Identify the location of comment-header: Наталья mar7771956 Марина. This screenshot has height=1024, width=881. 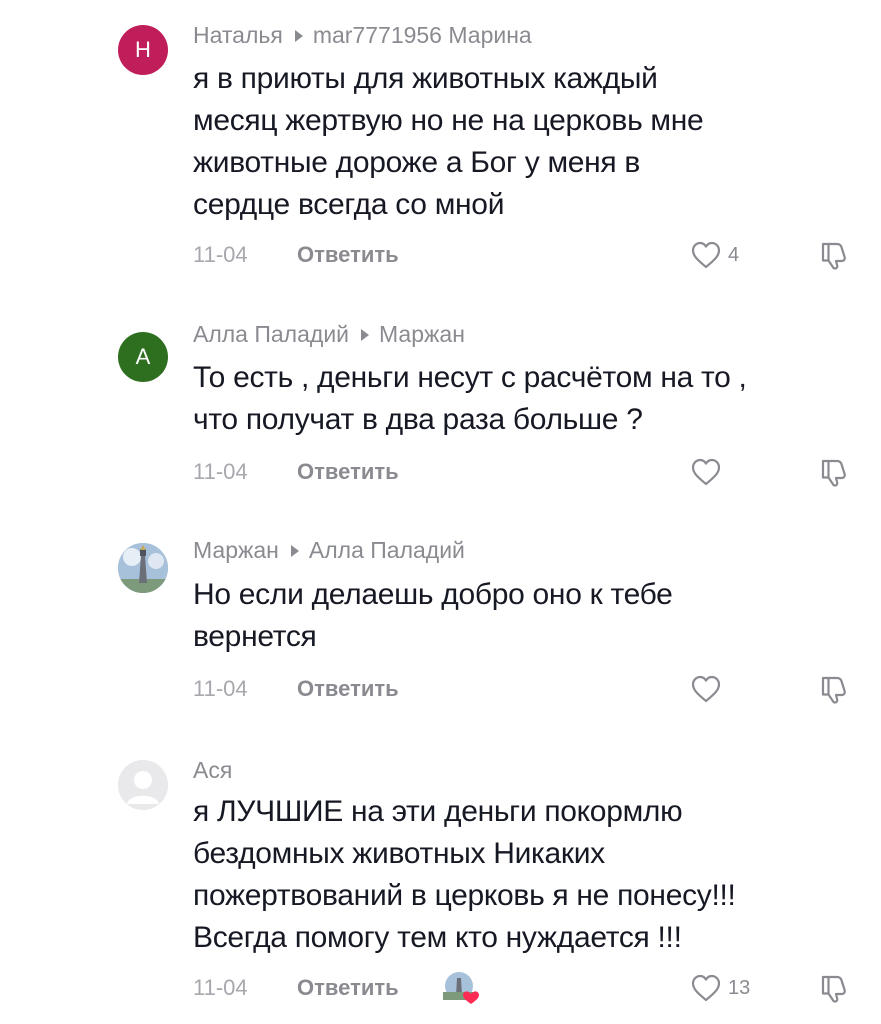
(362, 35).